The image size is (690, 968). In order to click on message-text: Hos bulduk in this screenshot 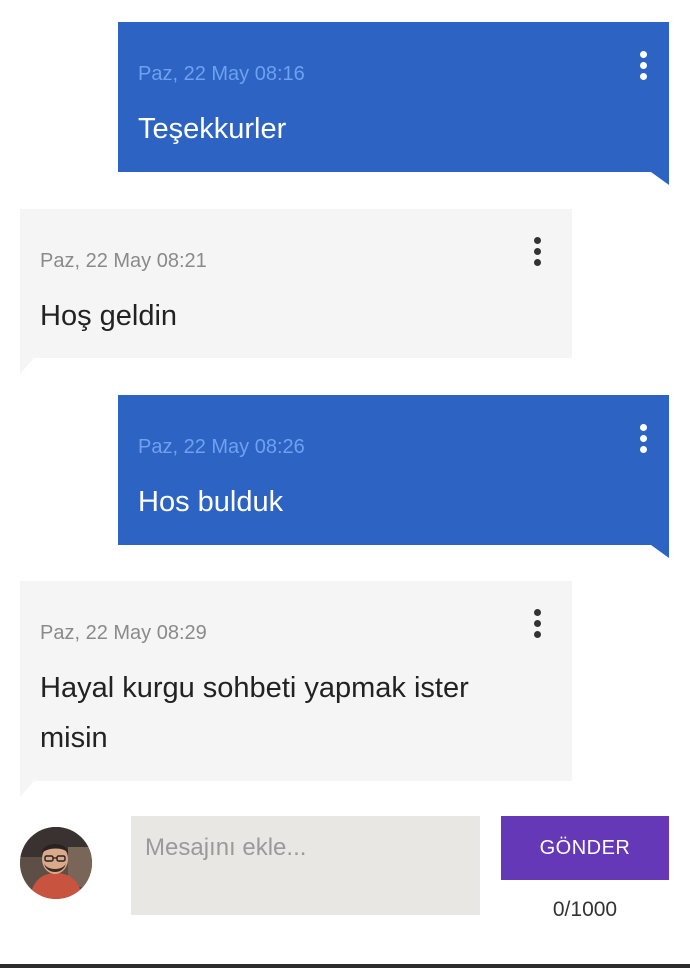, I will do `click(211, 502)`.